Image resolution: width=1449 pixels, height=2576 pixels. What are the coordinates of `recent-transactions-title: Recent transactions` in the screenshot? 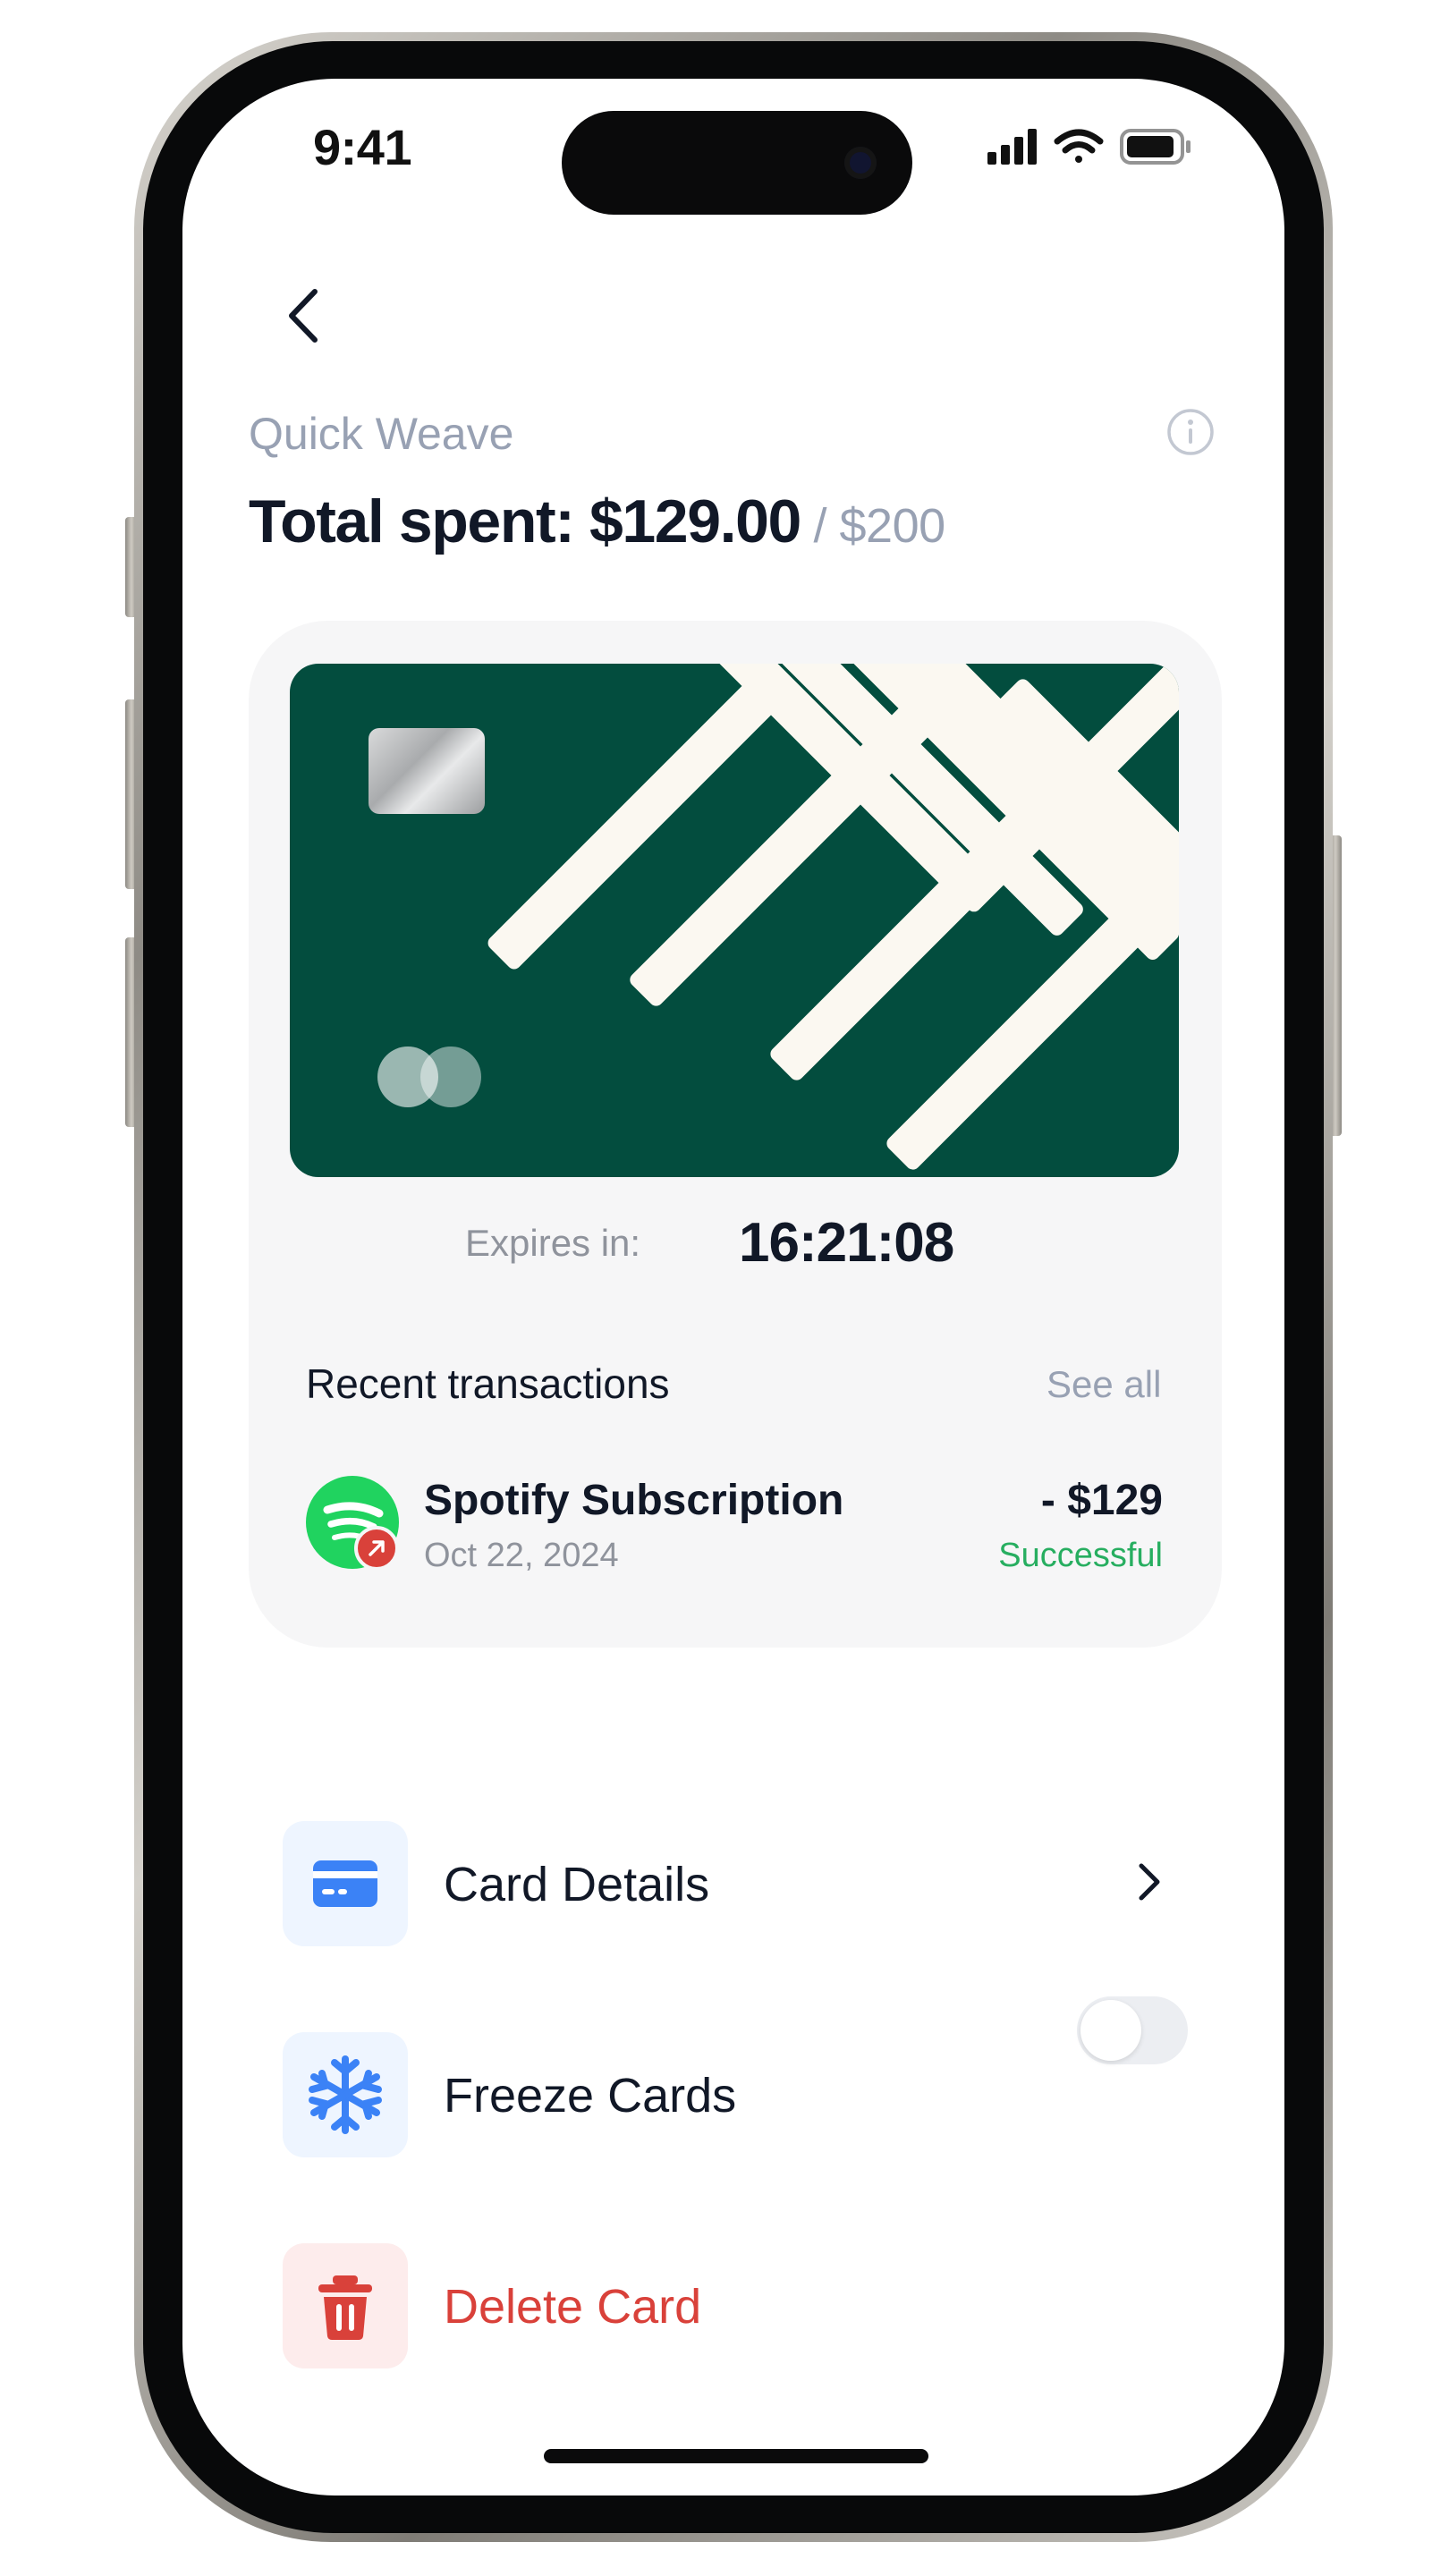 It's located at (488, 1383).